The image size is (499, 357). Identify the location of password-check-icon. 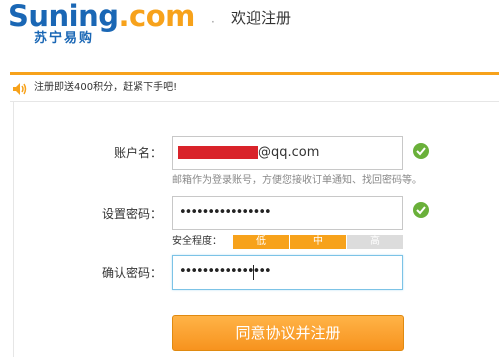
(421, 210).